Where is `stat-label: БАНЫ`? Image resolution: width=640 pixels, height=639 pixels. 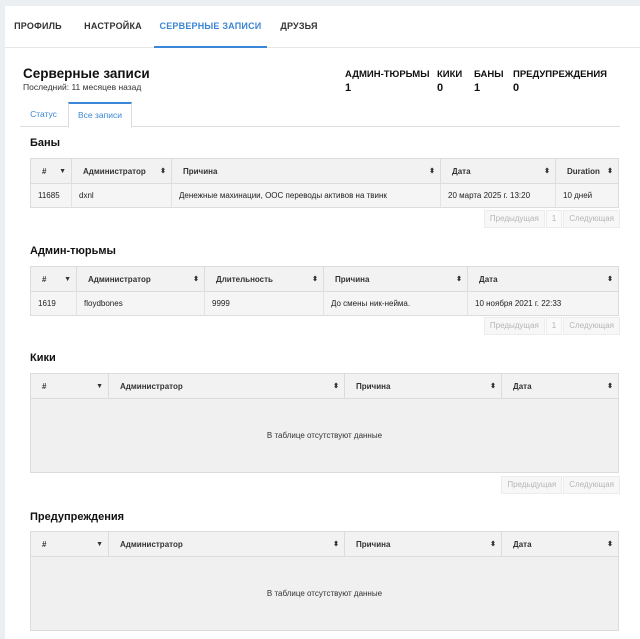
stat-label: БАНЫ is located at coordinates (489, 74).